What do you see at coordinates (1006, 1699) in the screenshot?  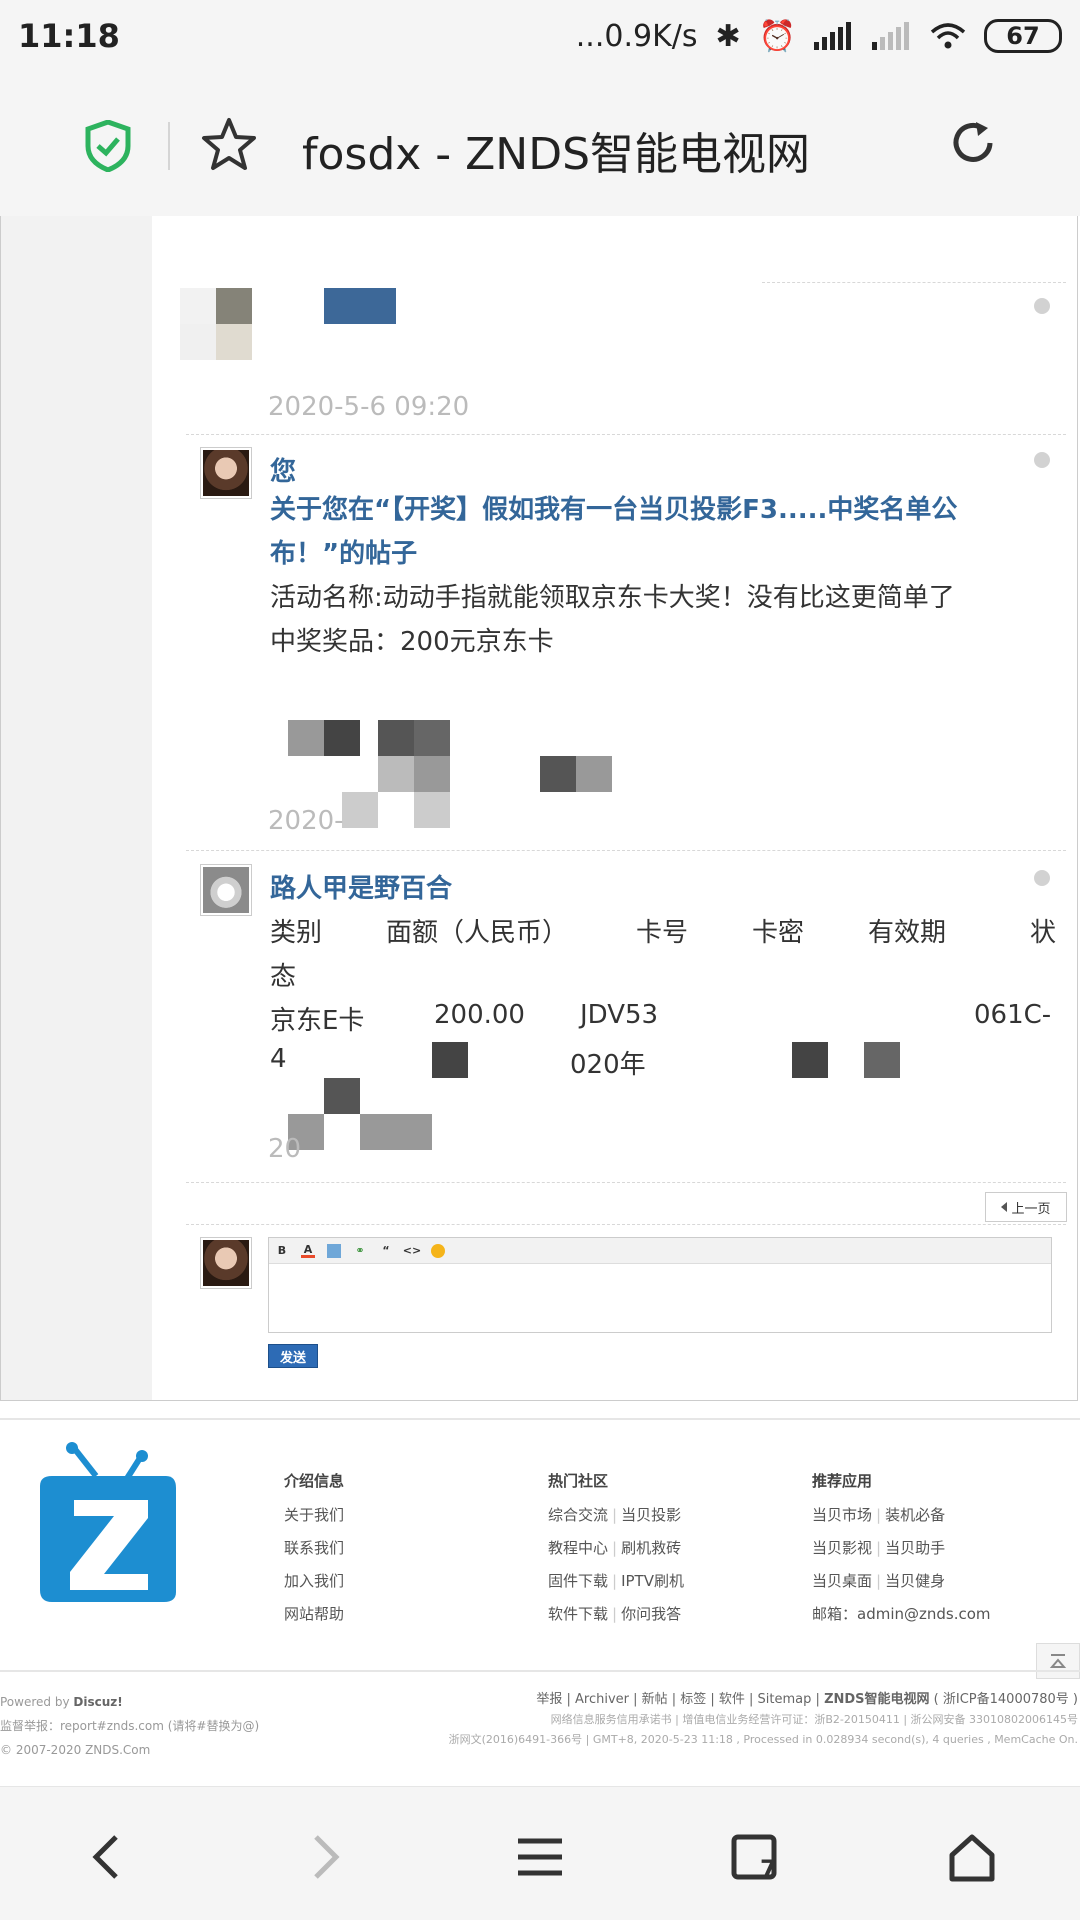 I see `footer-icp: ( 浙ICP备14000780号 )` at bounding box center [1006, 1699].